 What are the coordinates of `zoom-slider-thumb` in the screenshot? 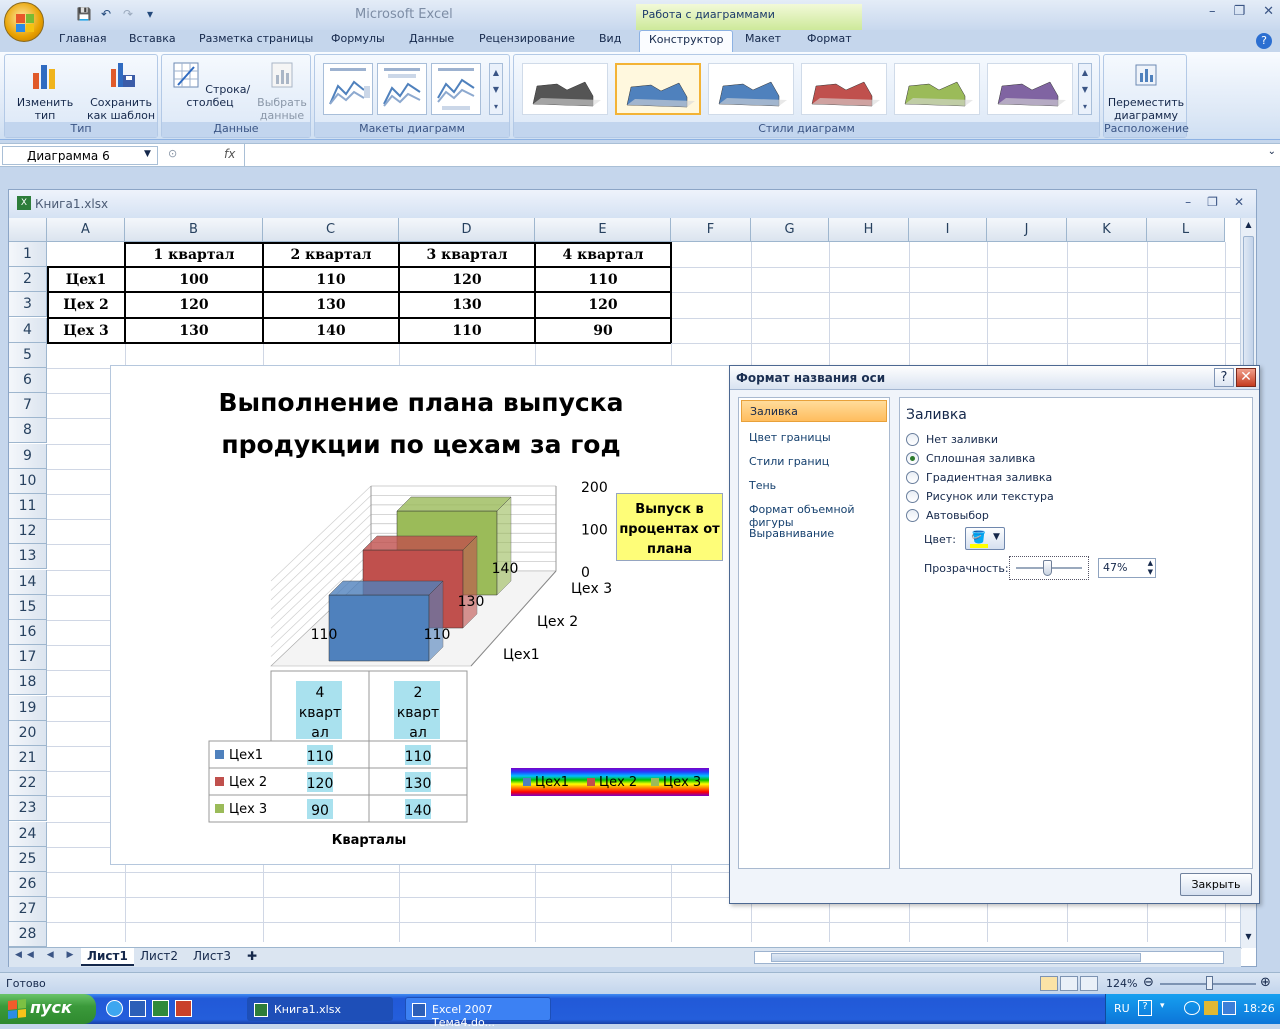 It's located at (1209, 983).